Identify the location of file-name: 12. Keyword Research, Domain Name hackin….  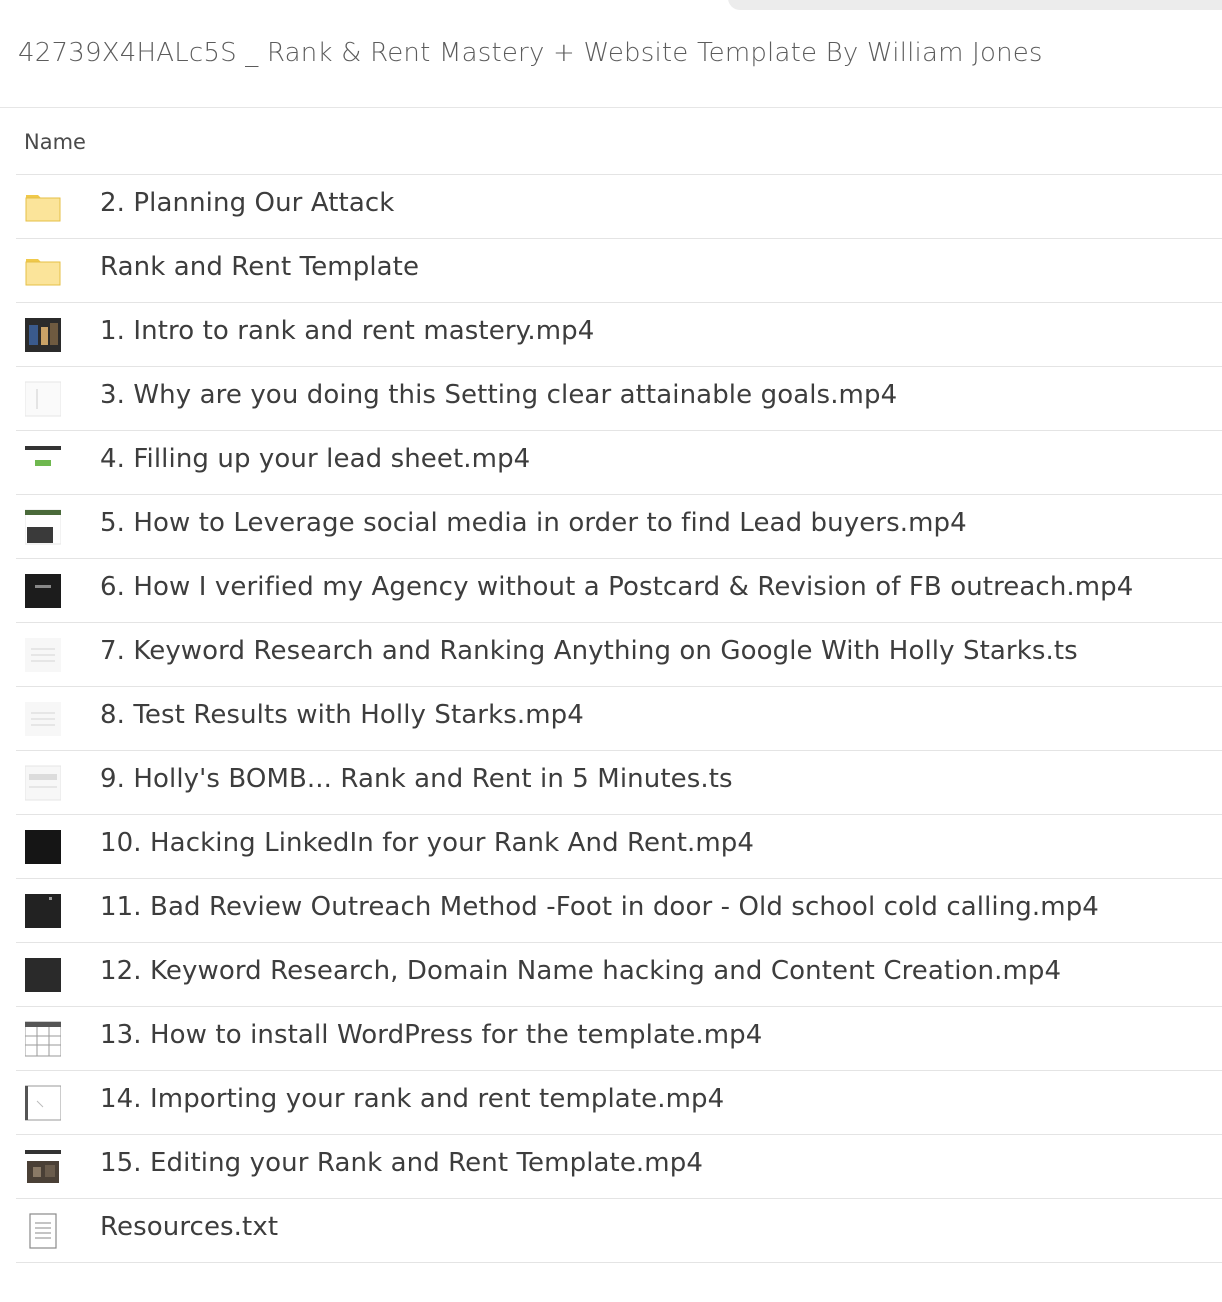
(581, 971).